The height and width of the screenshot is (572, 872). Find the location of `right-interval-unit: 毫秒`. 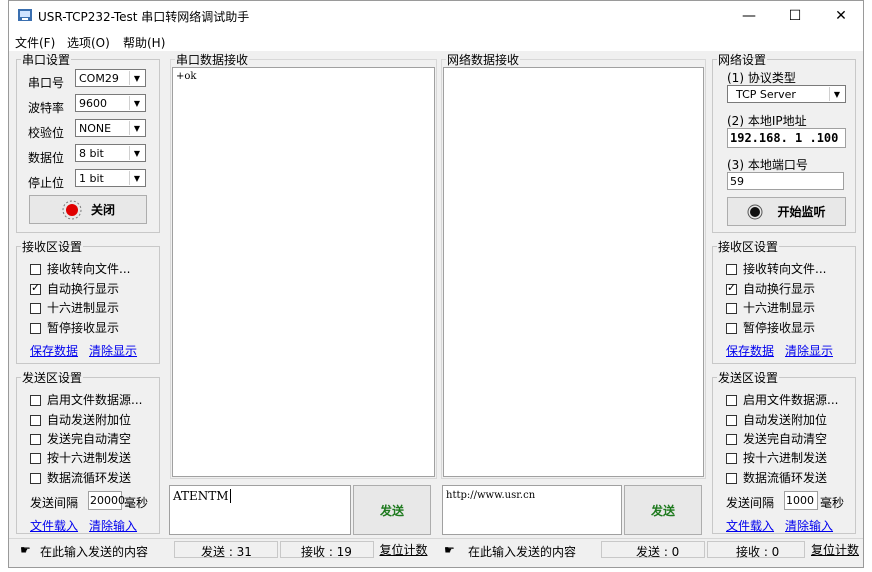

right-interval-unit: 毫秒 is located at coordinates (832, 503).